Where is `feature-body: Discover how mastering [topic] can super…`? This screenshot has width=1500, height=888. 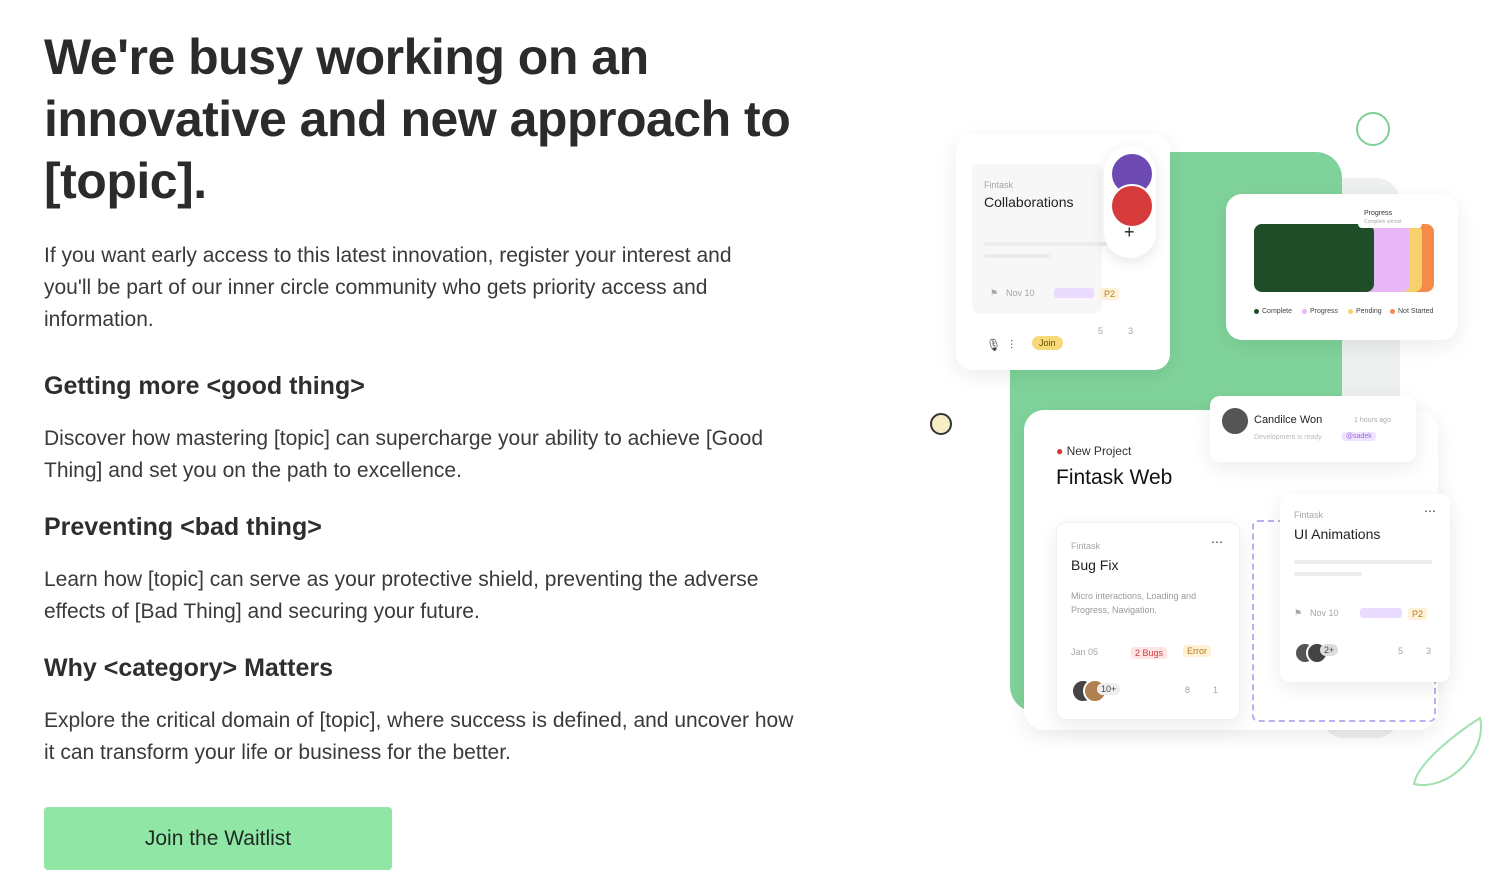 feature-body: Discover how mastering [topic] can super… is located at coordinates (404, 454).